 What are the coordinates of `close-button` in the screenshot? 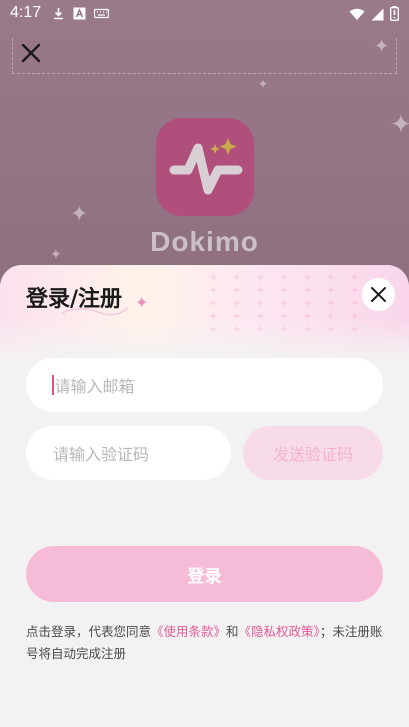 It's located at (378, 294).